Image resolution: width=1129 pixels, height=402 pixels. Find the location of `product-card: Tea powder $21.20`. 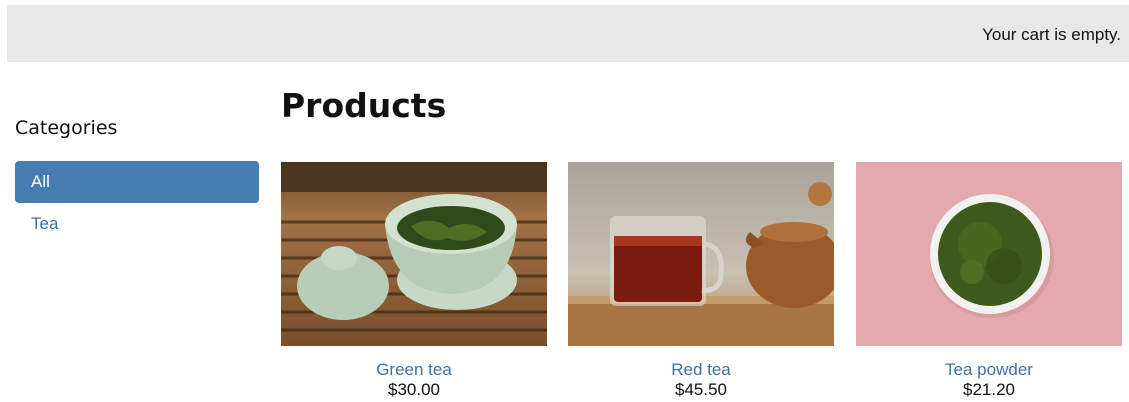

product-card: Tea powder $21.20 is located at coordinates (989, 281).